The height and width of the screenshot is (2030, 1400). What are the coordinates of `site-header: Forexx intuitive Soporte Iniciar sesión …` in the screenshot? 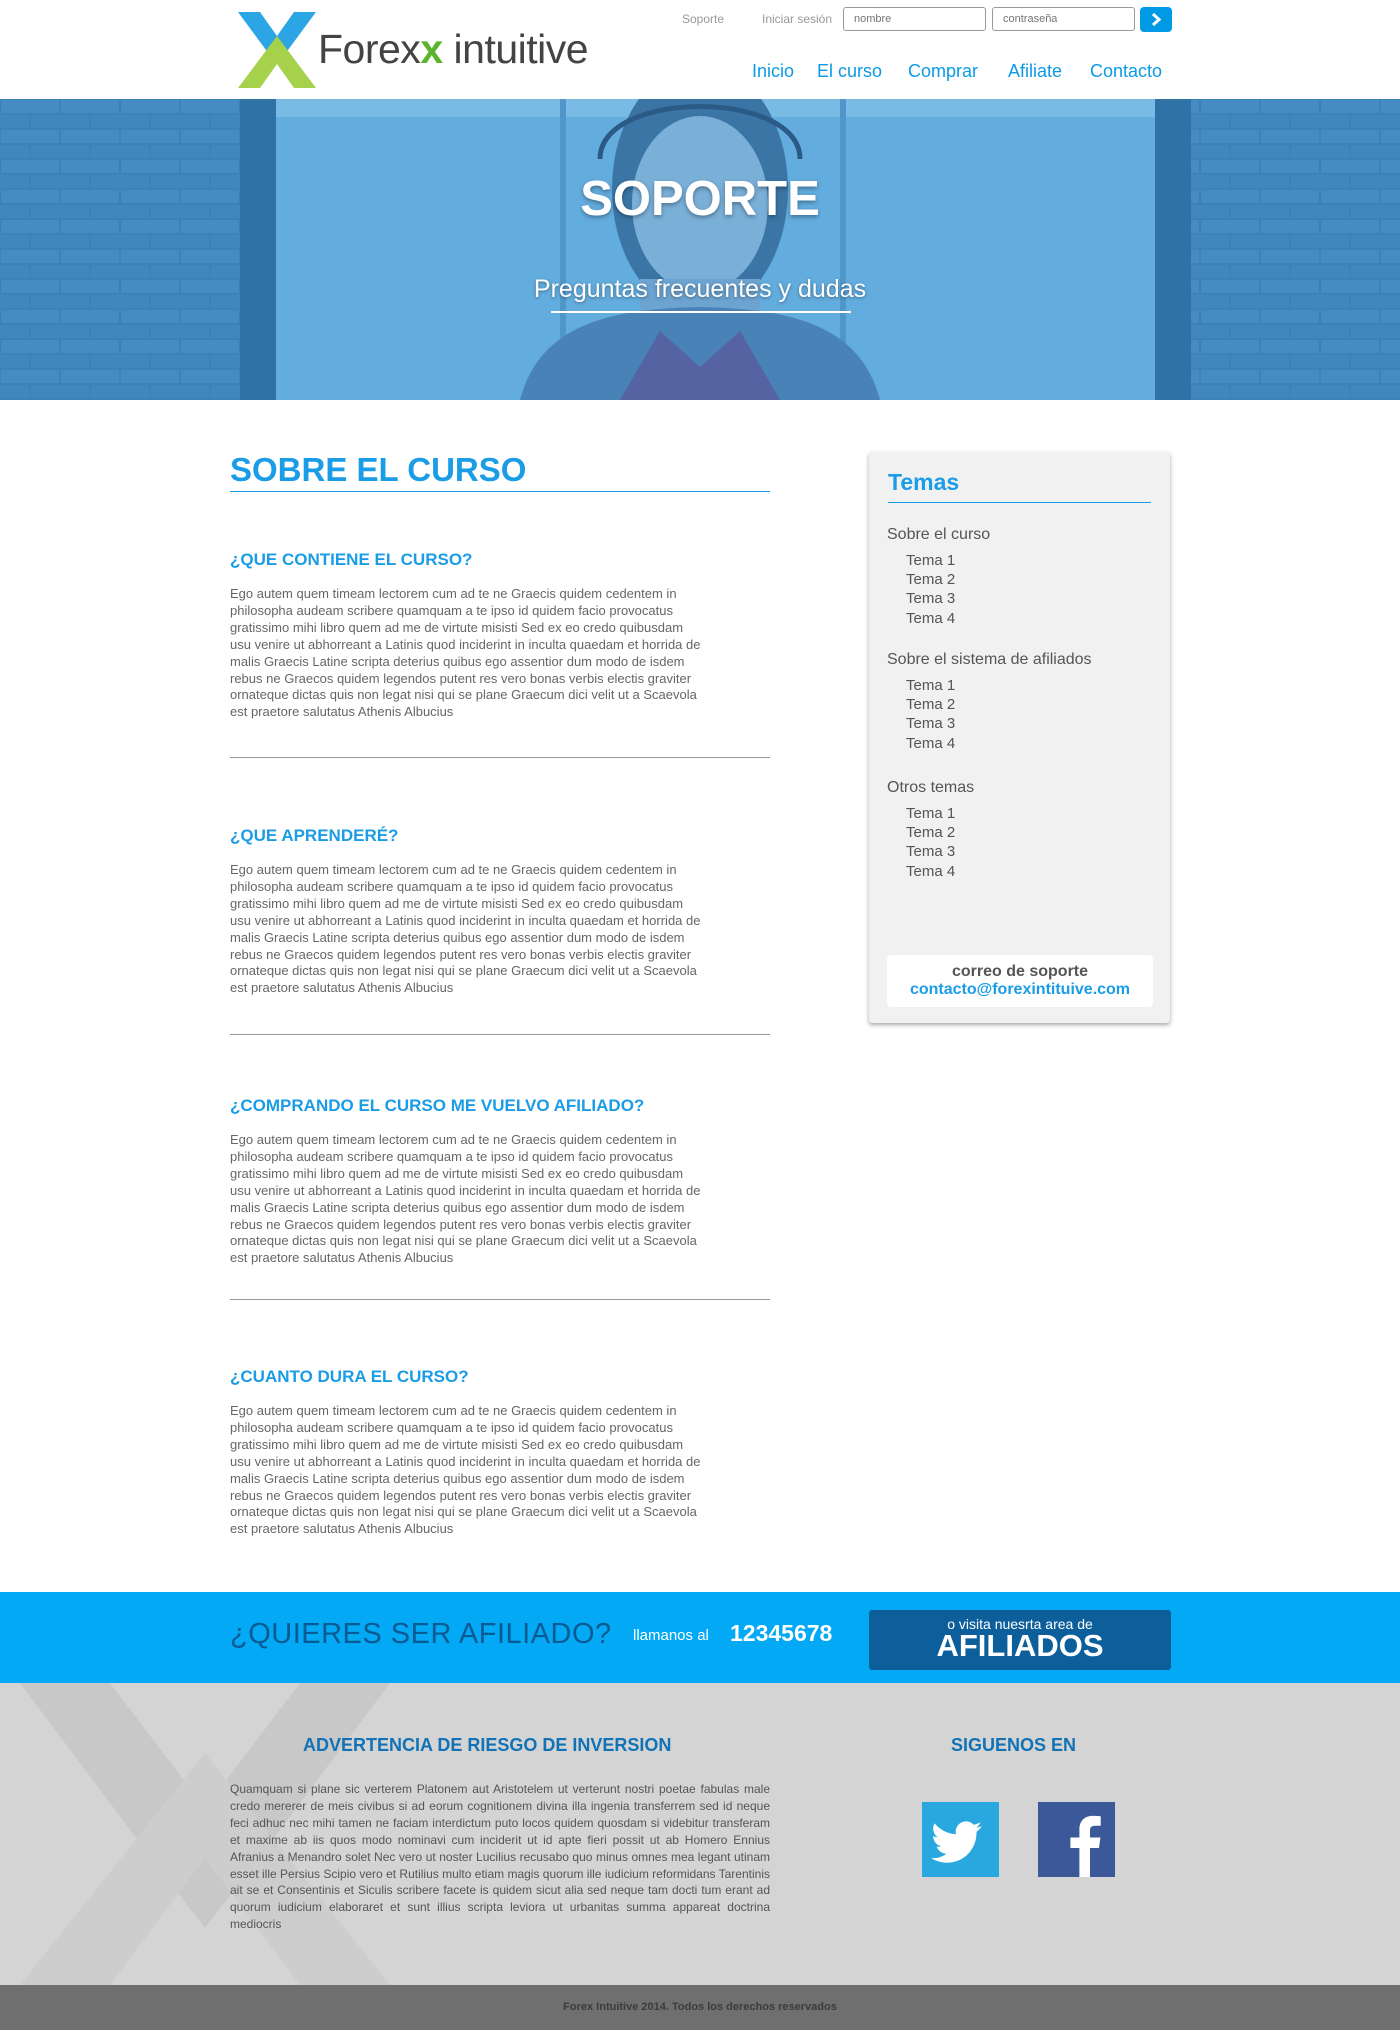 It's located at (700, 49).